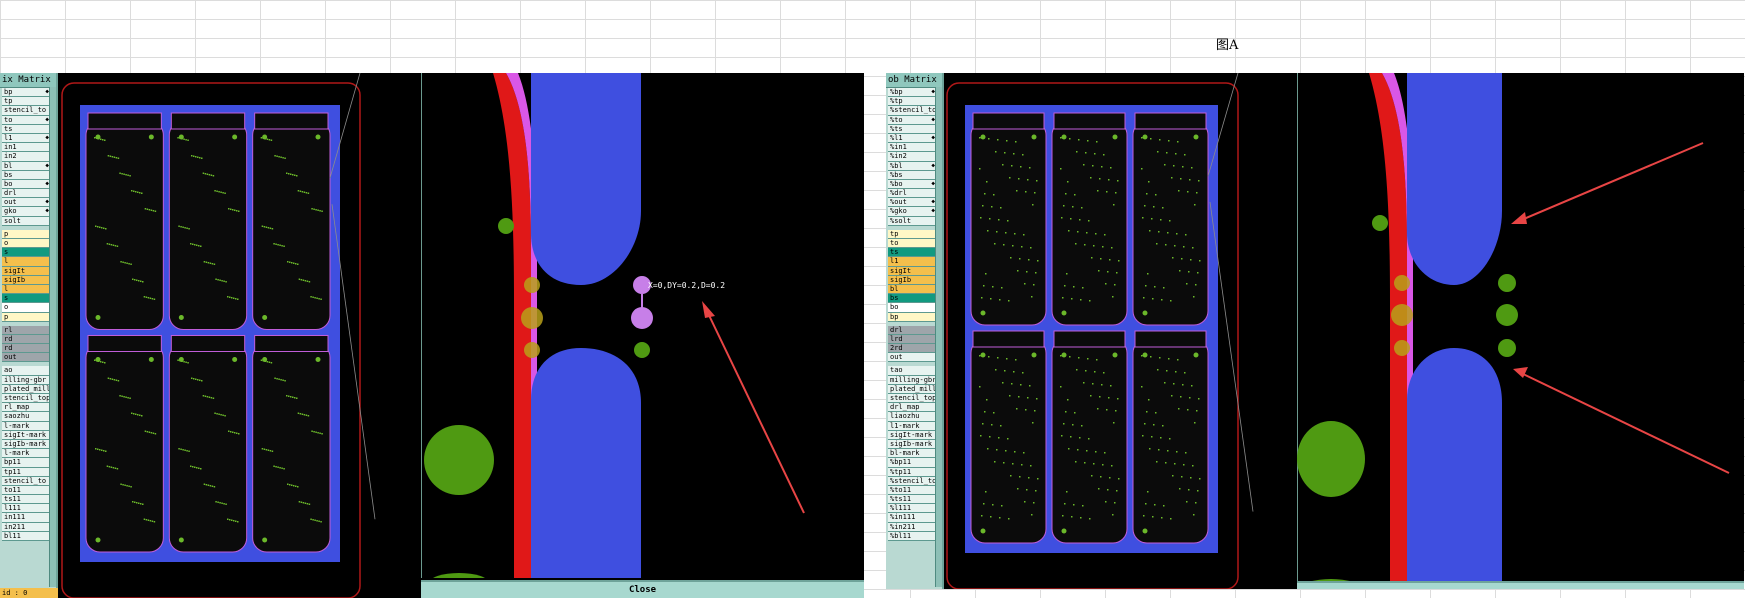 This screenshot has height=598, width=1745. I want to click on scrollbar-right, so click(938, 337).